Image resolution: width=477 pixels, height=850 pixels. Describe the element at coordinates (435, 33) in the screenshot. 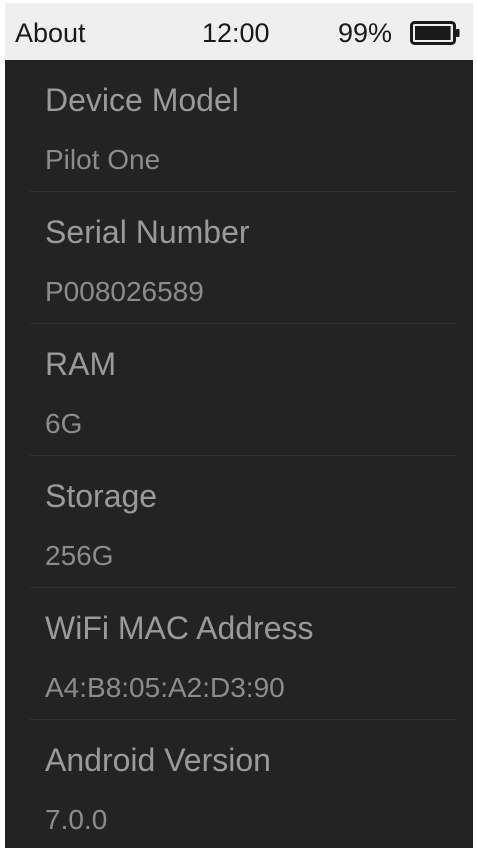

I see `battery-icon` at that location.